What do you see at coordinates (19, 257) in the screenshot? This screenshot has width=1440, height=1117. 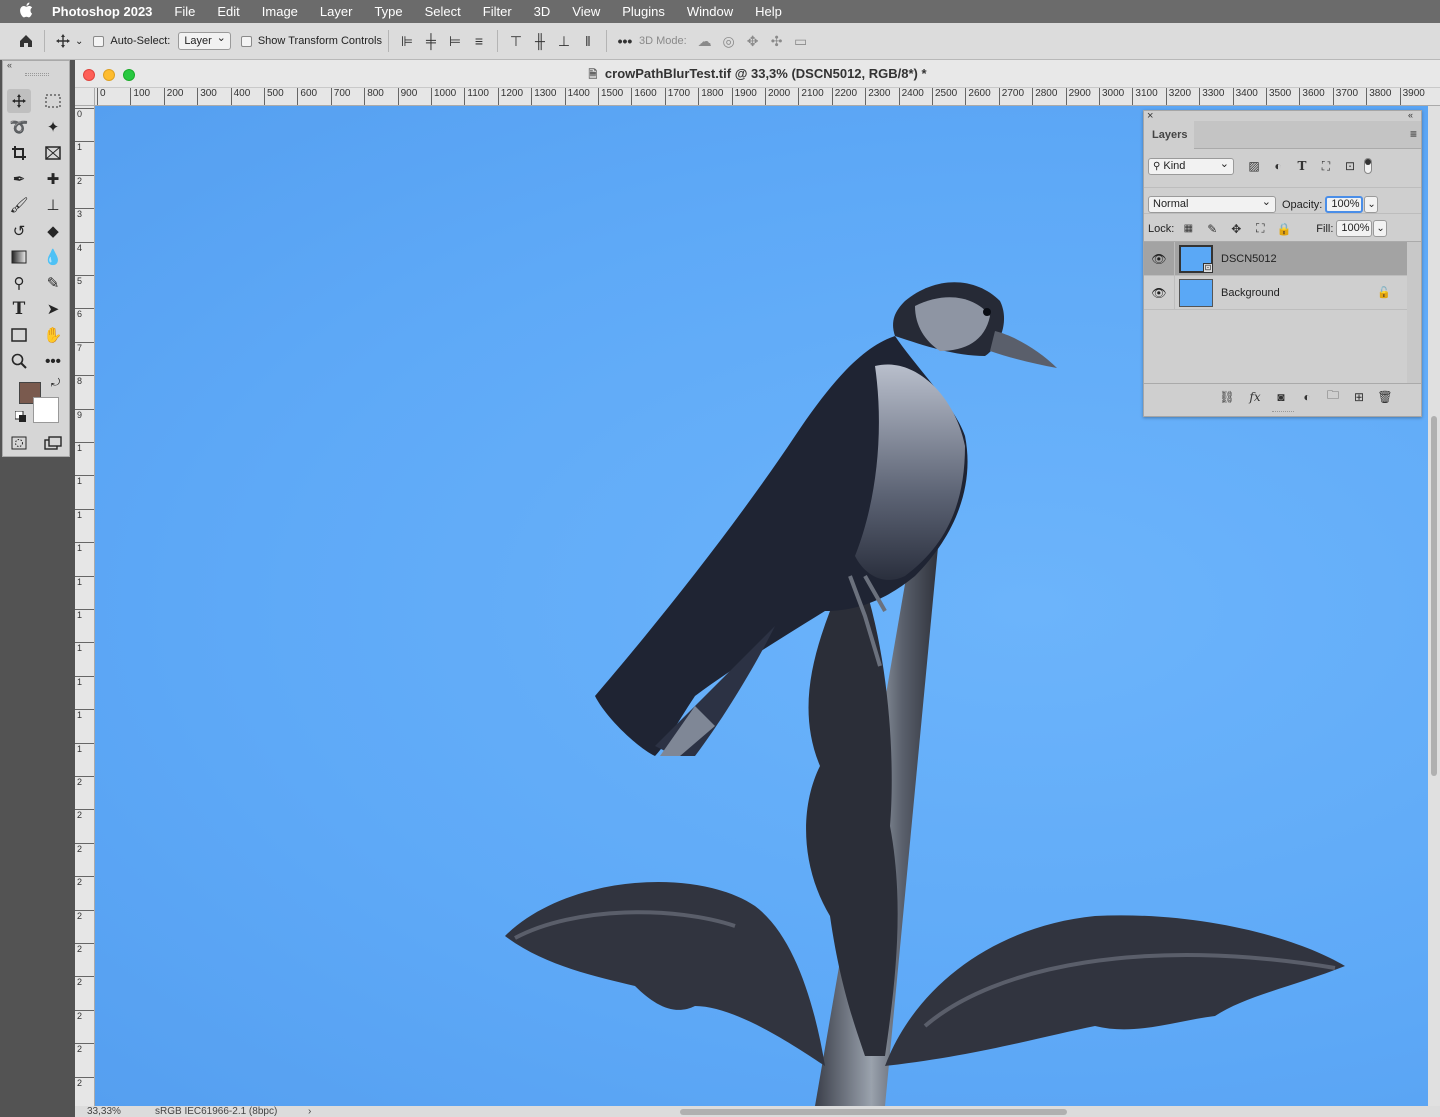 I see `gradient-tool-icon` at bounding box center [19, 257].